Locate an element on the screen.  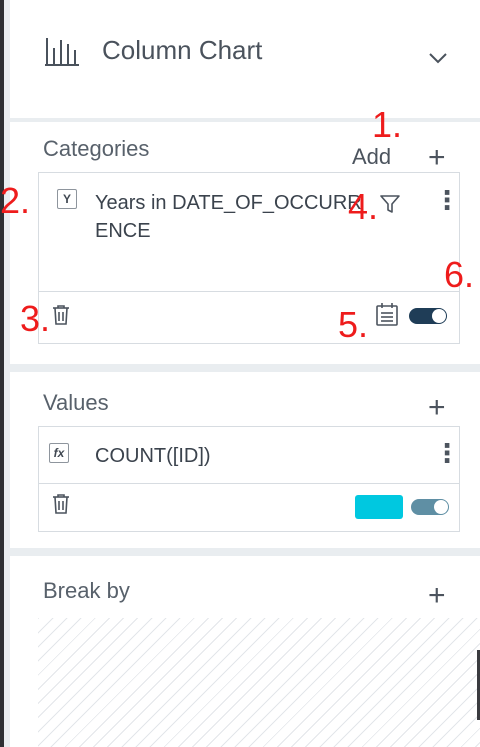
year-badge-icon: Y is located at coordinates (67, 199).